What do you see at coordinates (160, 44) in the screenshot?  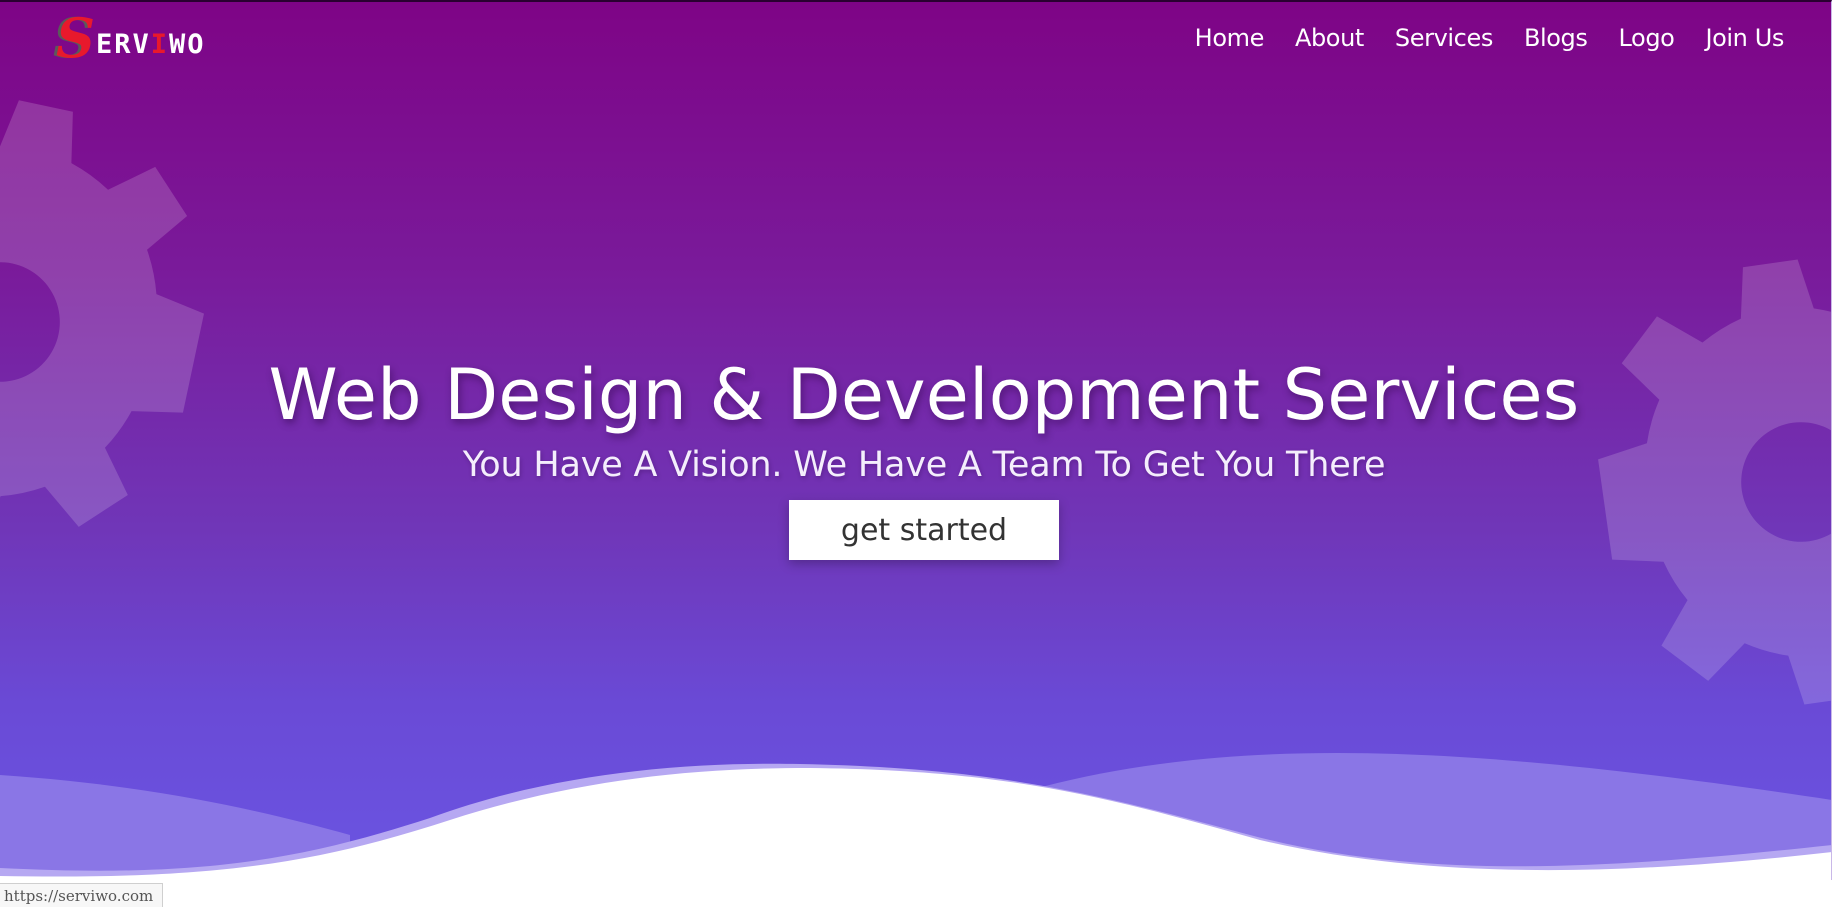 I see `logo-text-accent: I` at bounding box center [160, 44].